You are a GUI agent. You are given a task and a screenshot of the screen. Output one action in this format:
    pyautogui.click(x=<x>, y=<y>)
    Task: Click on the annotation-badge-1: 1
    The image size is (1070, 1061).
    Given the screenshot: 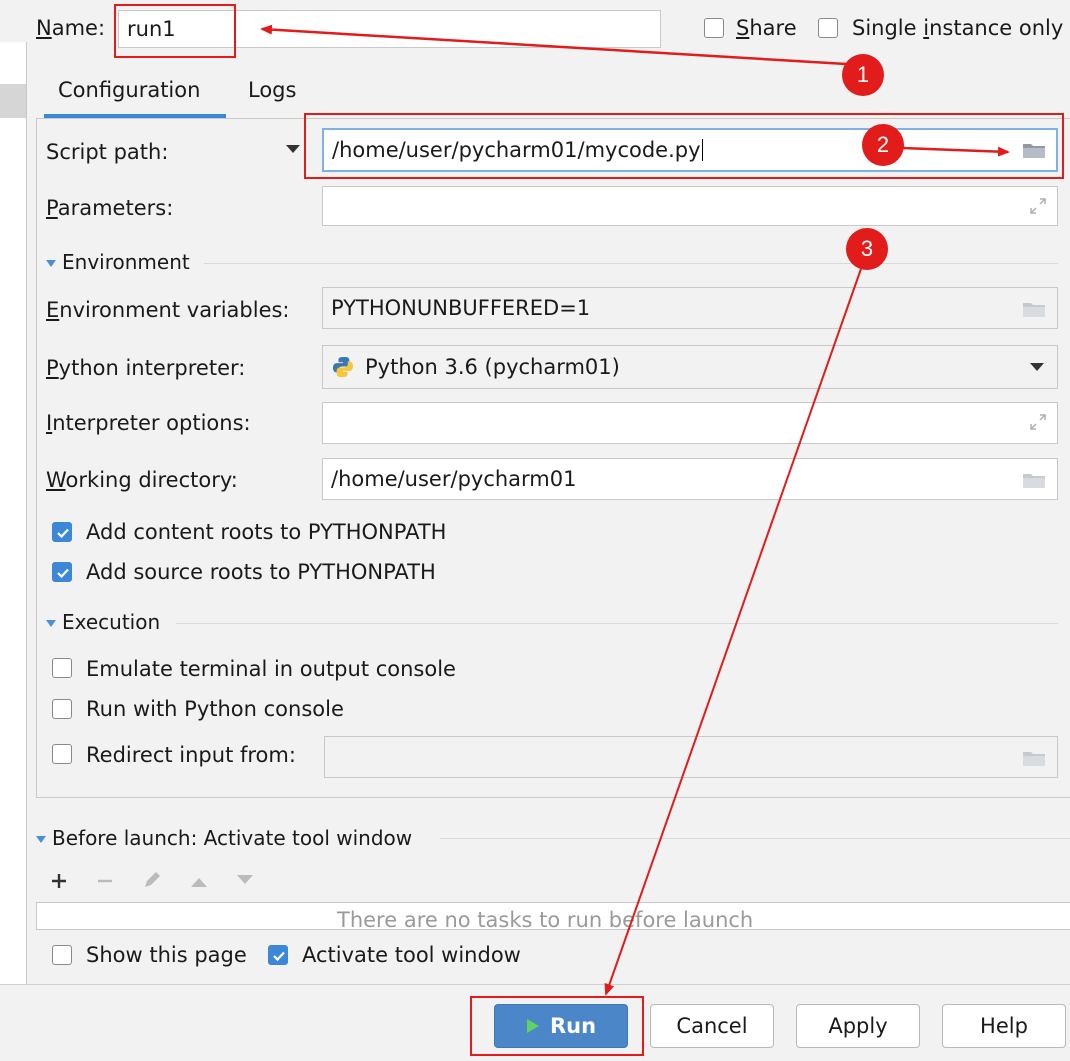 What is the action you would take?
    pyautogui.click(x=863, y=75)
    